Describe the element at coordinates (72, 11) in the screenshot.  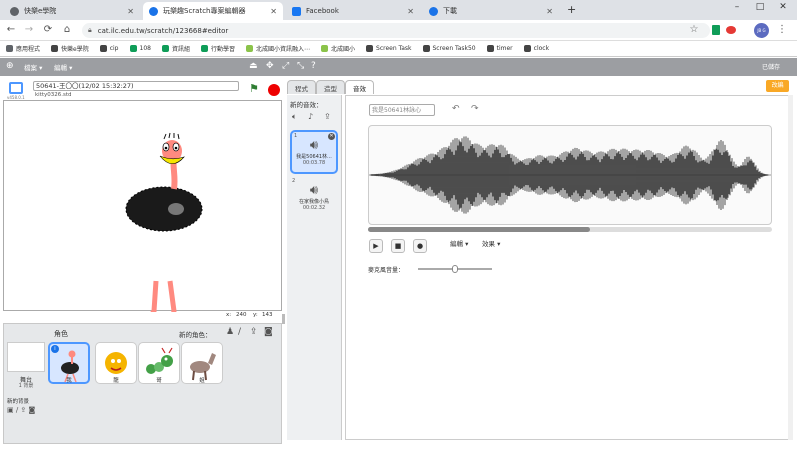
I see `tab-kuaile: 快樂e學院 ✕` at that location.